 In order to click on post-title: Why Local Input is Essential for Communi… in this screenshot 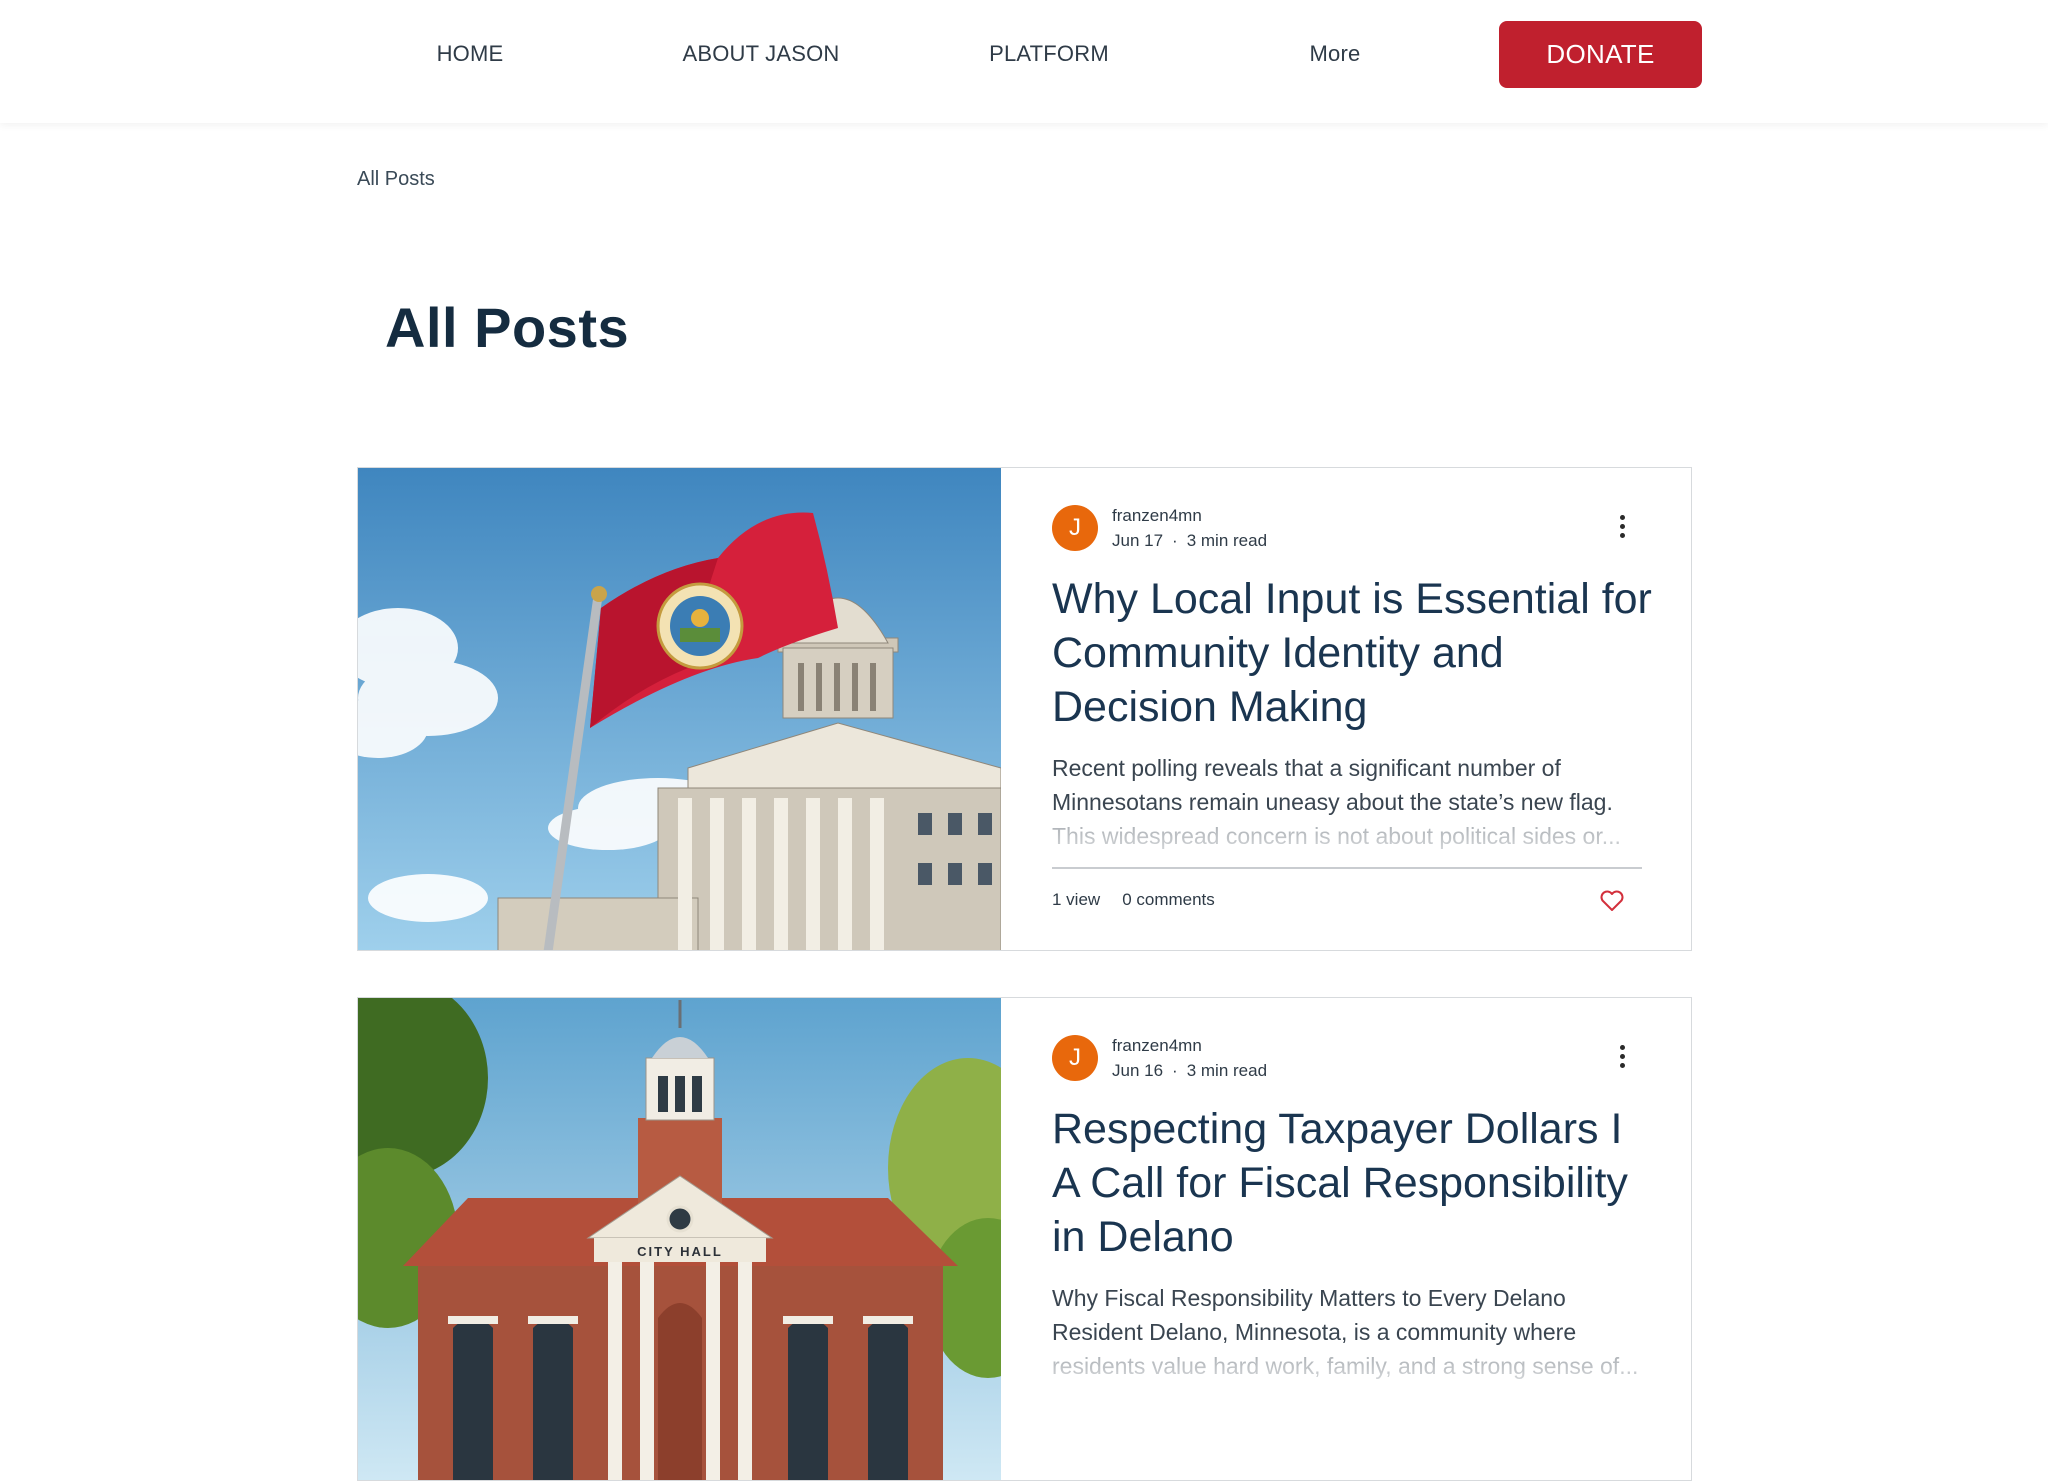, I will do `click(1352, 653)`.